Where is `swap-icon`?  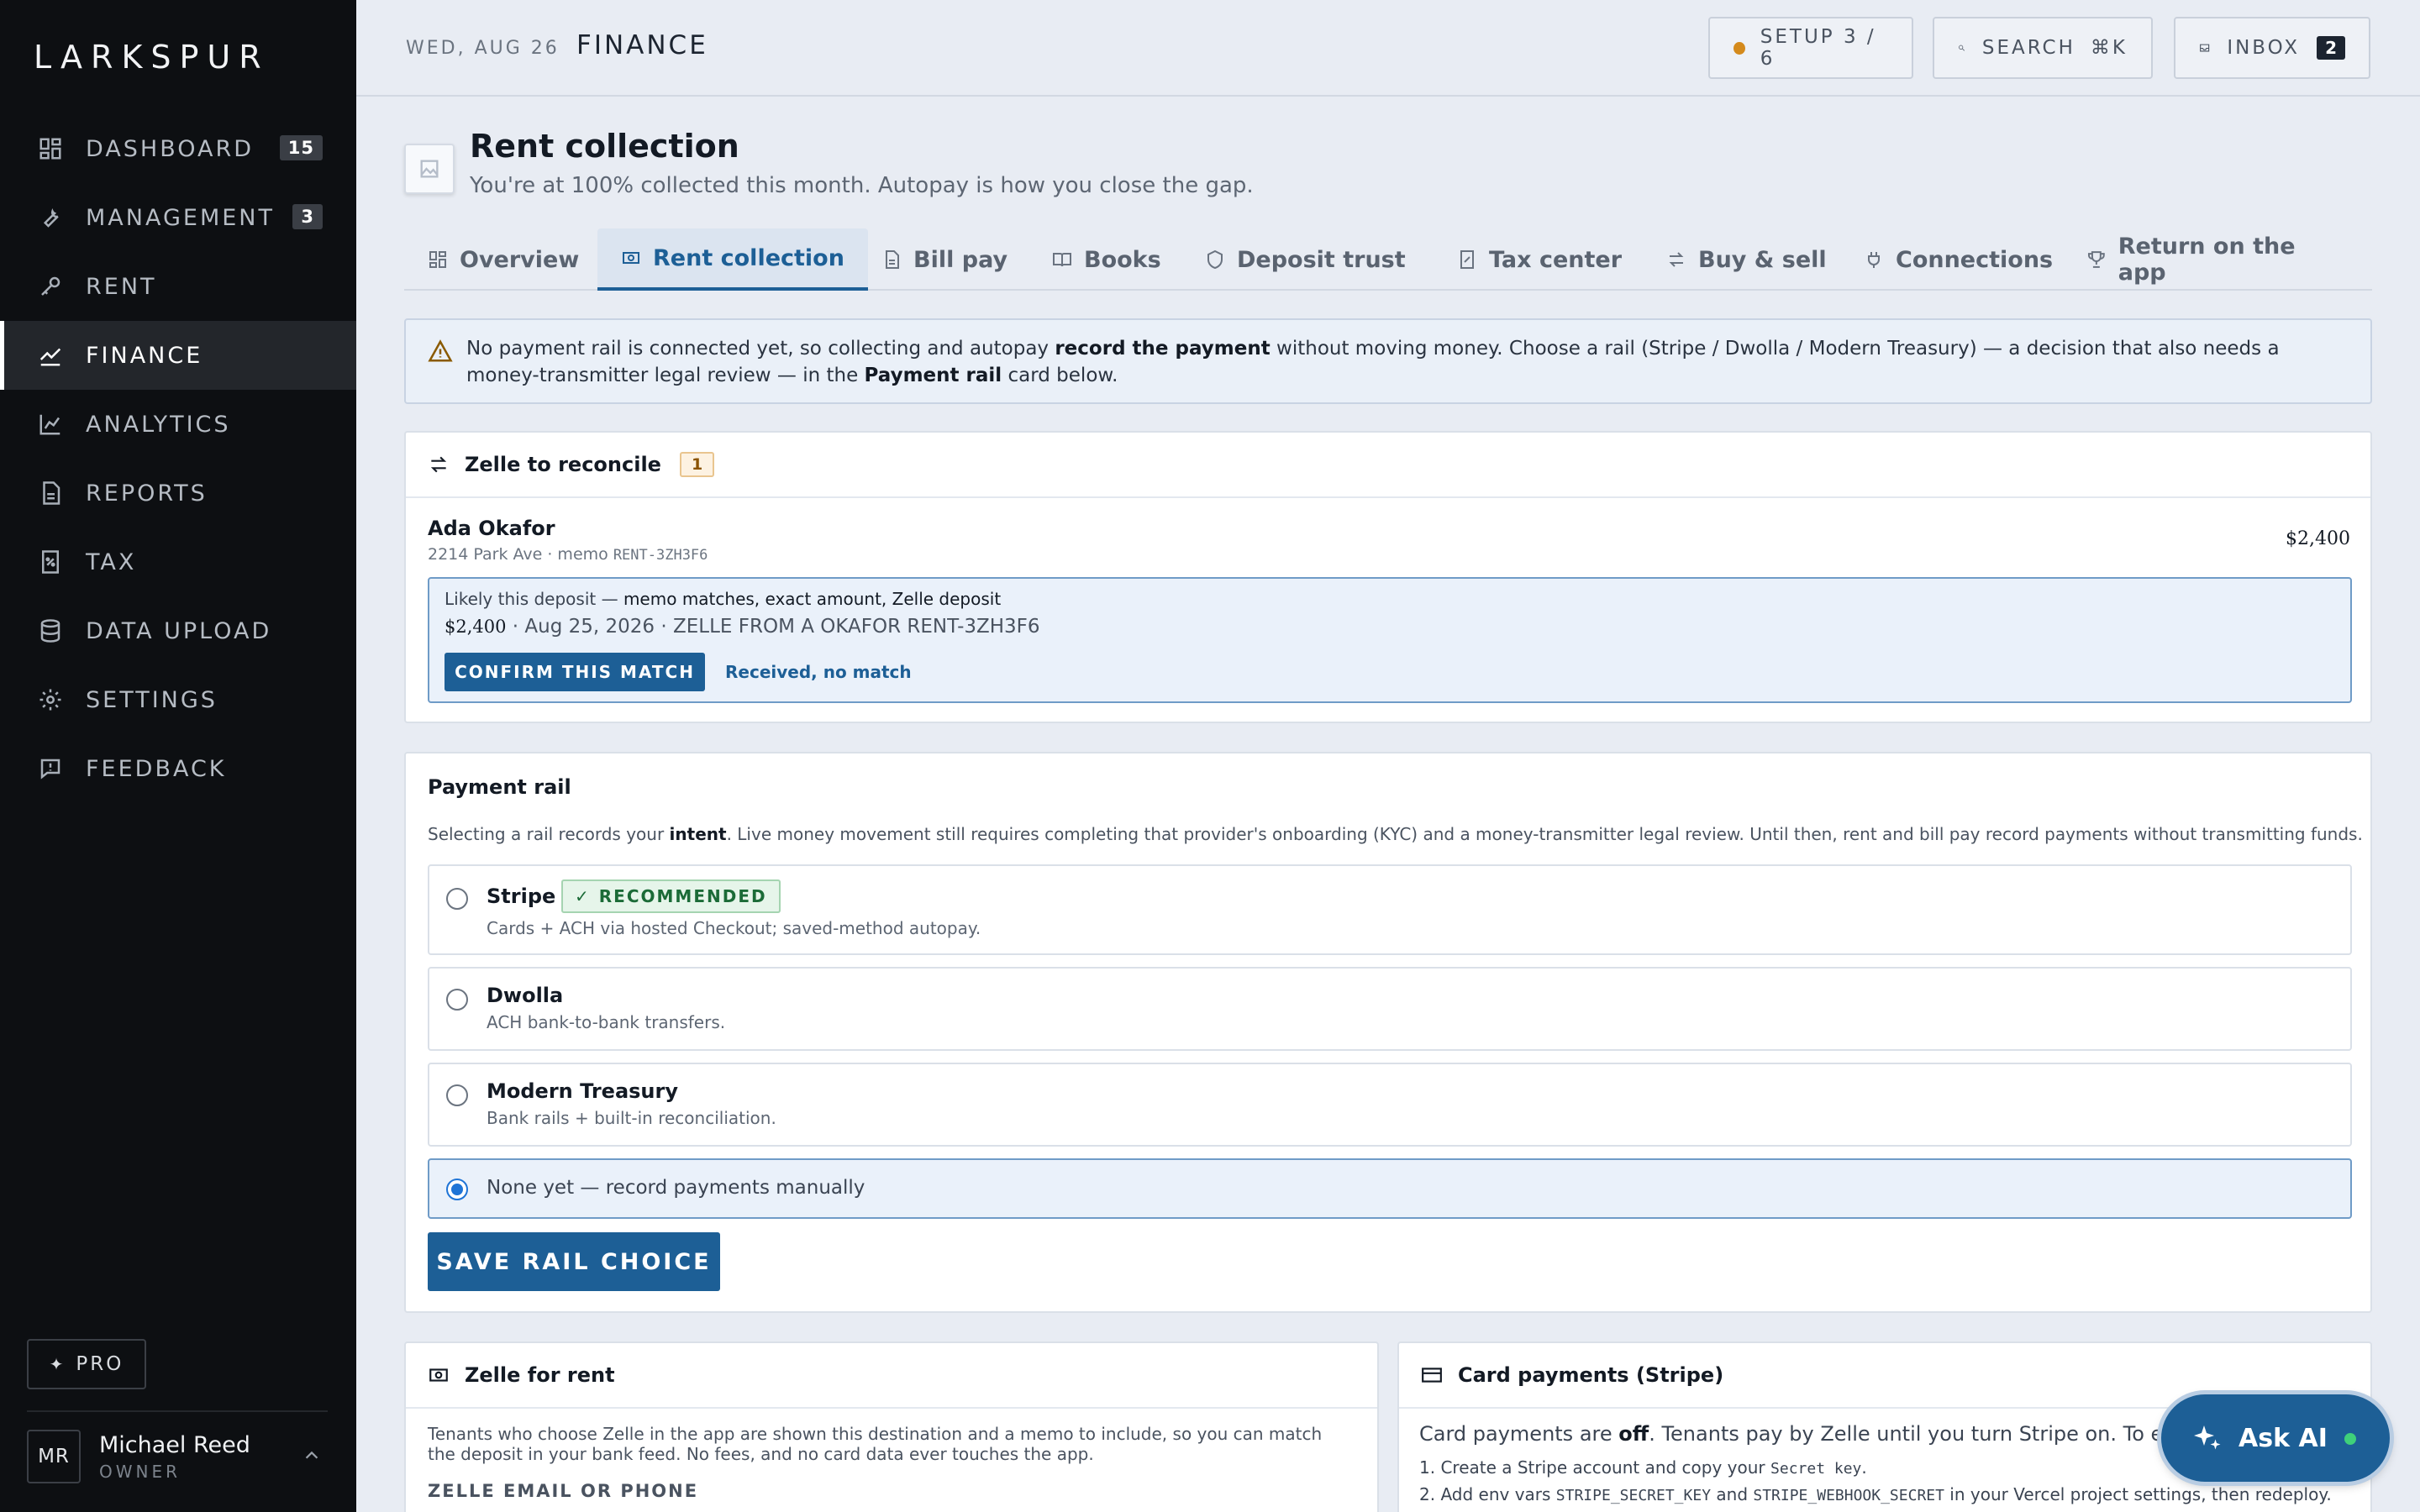
swap-icon is located at coordinates (438, 464).